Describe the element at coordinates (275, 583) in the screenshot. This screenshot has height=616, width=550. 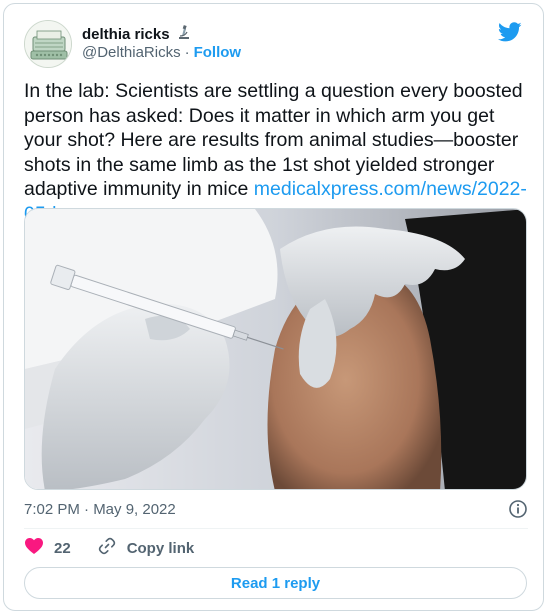
I see `read-replies-button: Read 1 reply` at that location.